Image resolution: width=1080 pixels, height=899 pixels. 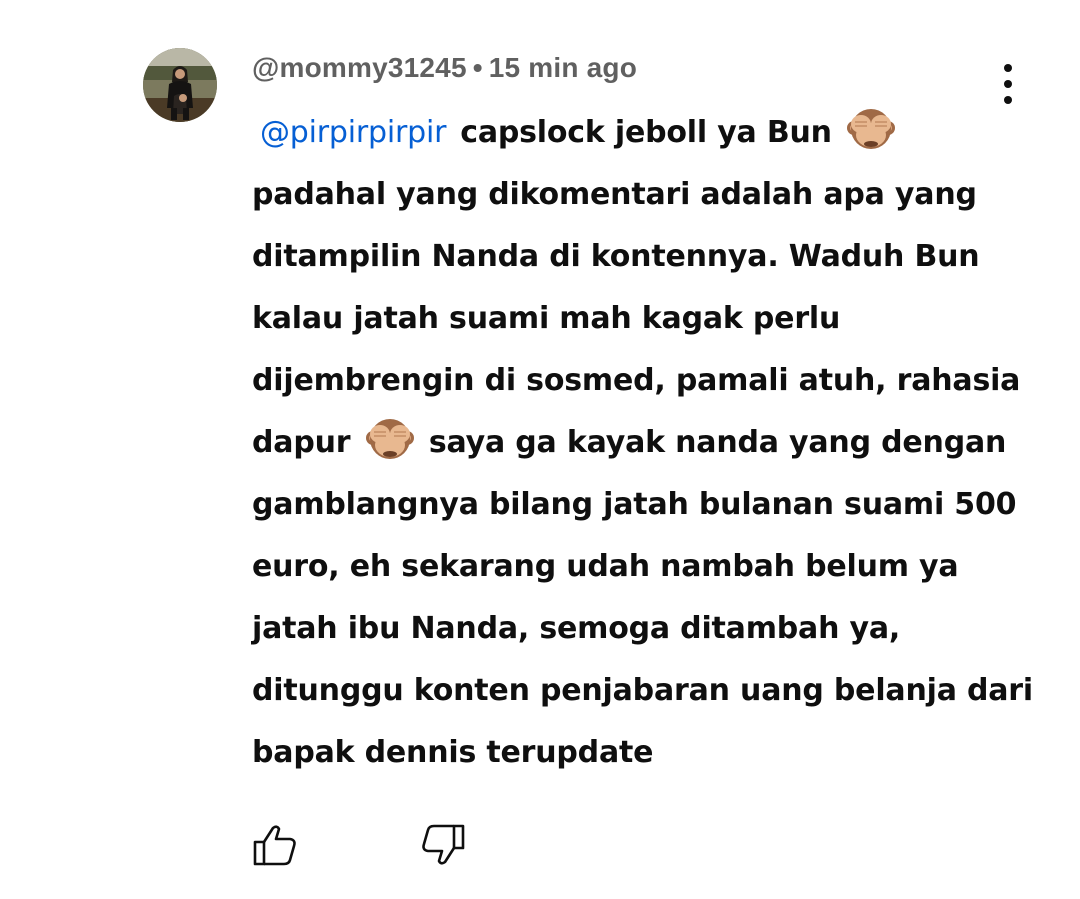 I want to click on comment-line-text: capslock jeboll ya Bun, so click(x=646, y=132).